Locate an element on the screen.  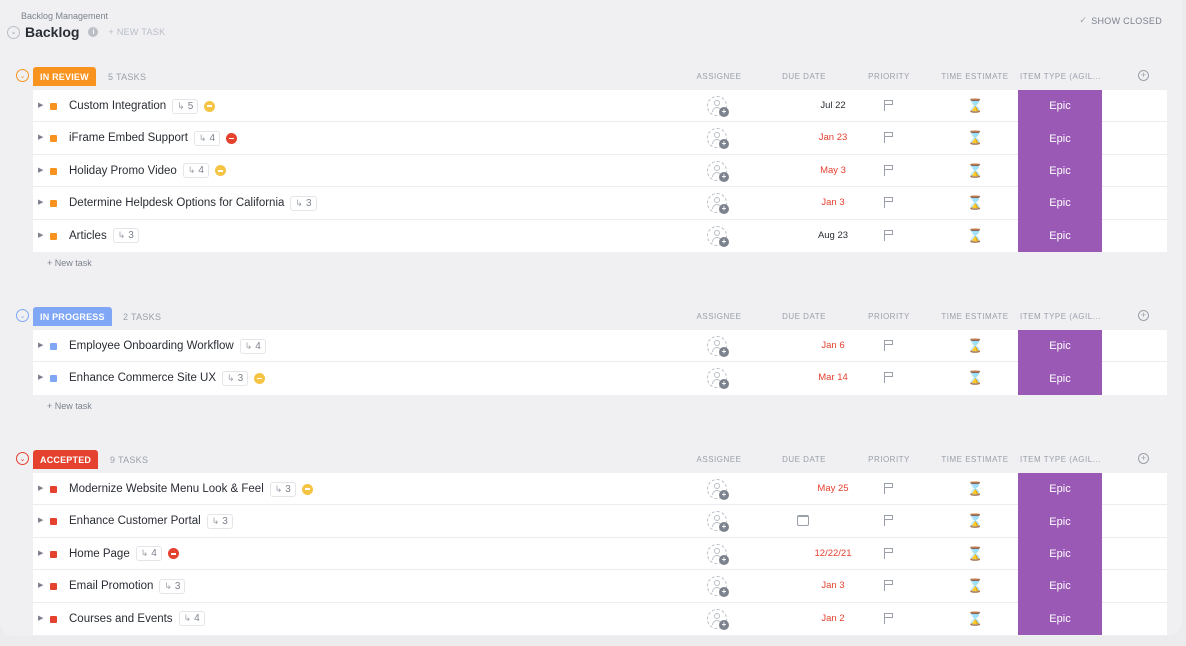
task-name: Email Promotion is located at coordinates (111, 586).